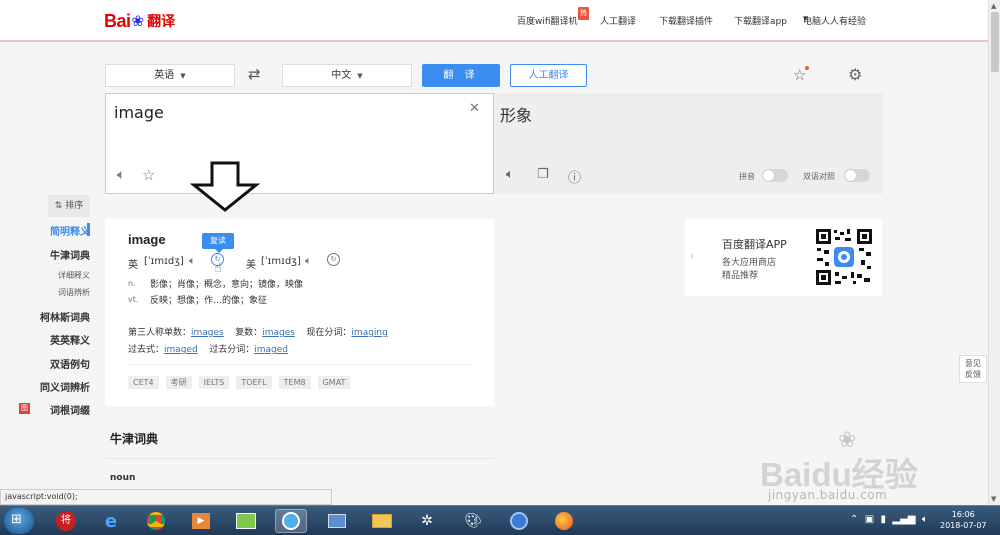 The height and width of the screenshot is (535, 1000). What do you see at coordinates (70, 254) in the screenshot?
I see `sidebar-item-oxford: 牛津词典` at bounding box center [70, 254].